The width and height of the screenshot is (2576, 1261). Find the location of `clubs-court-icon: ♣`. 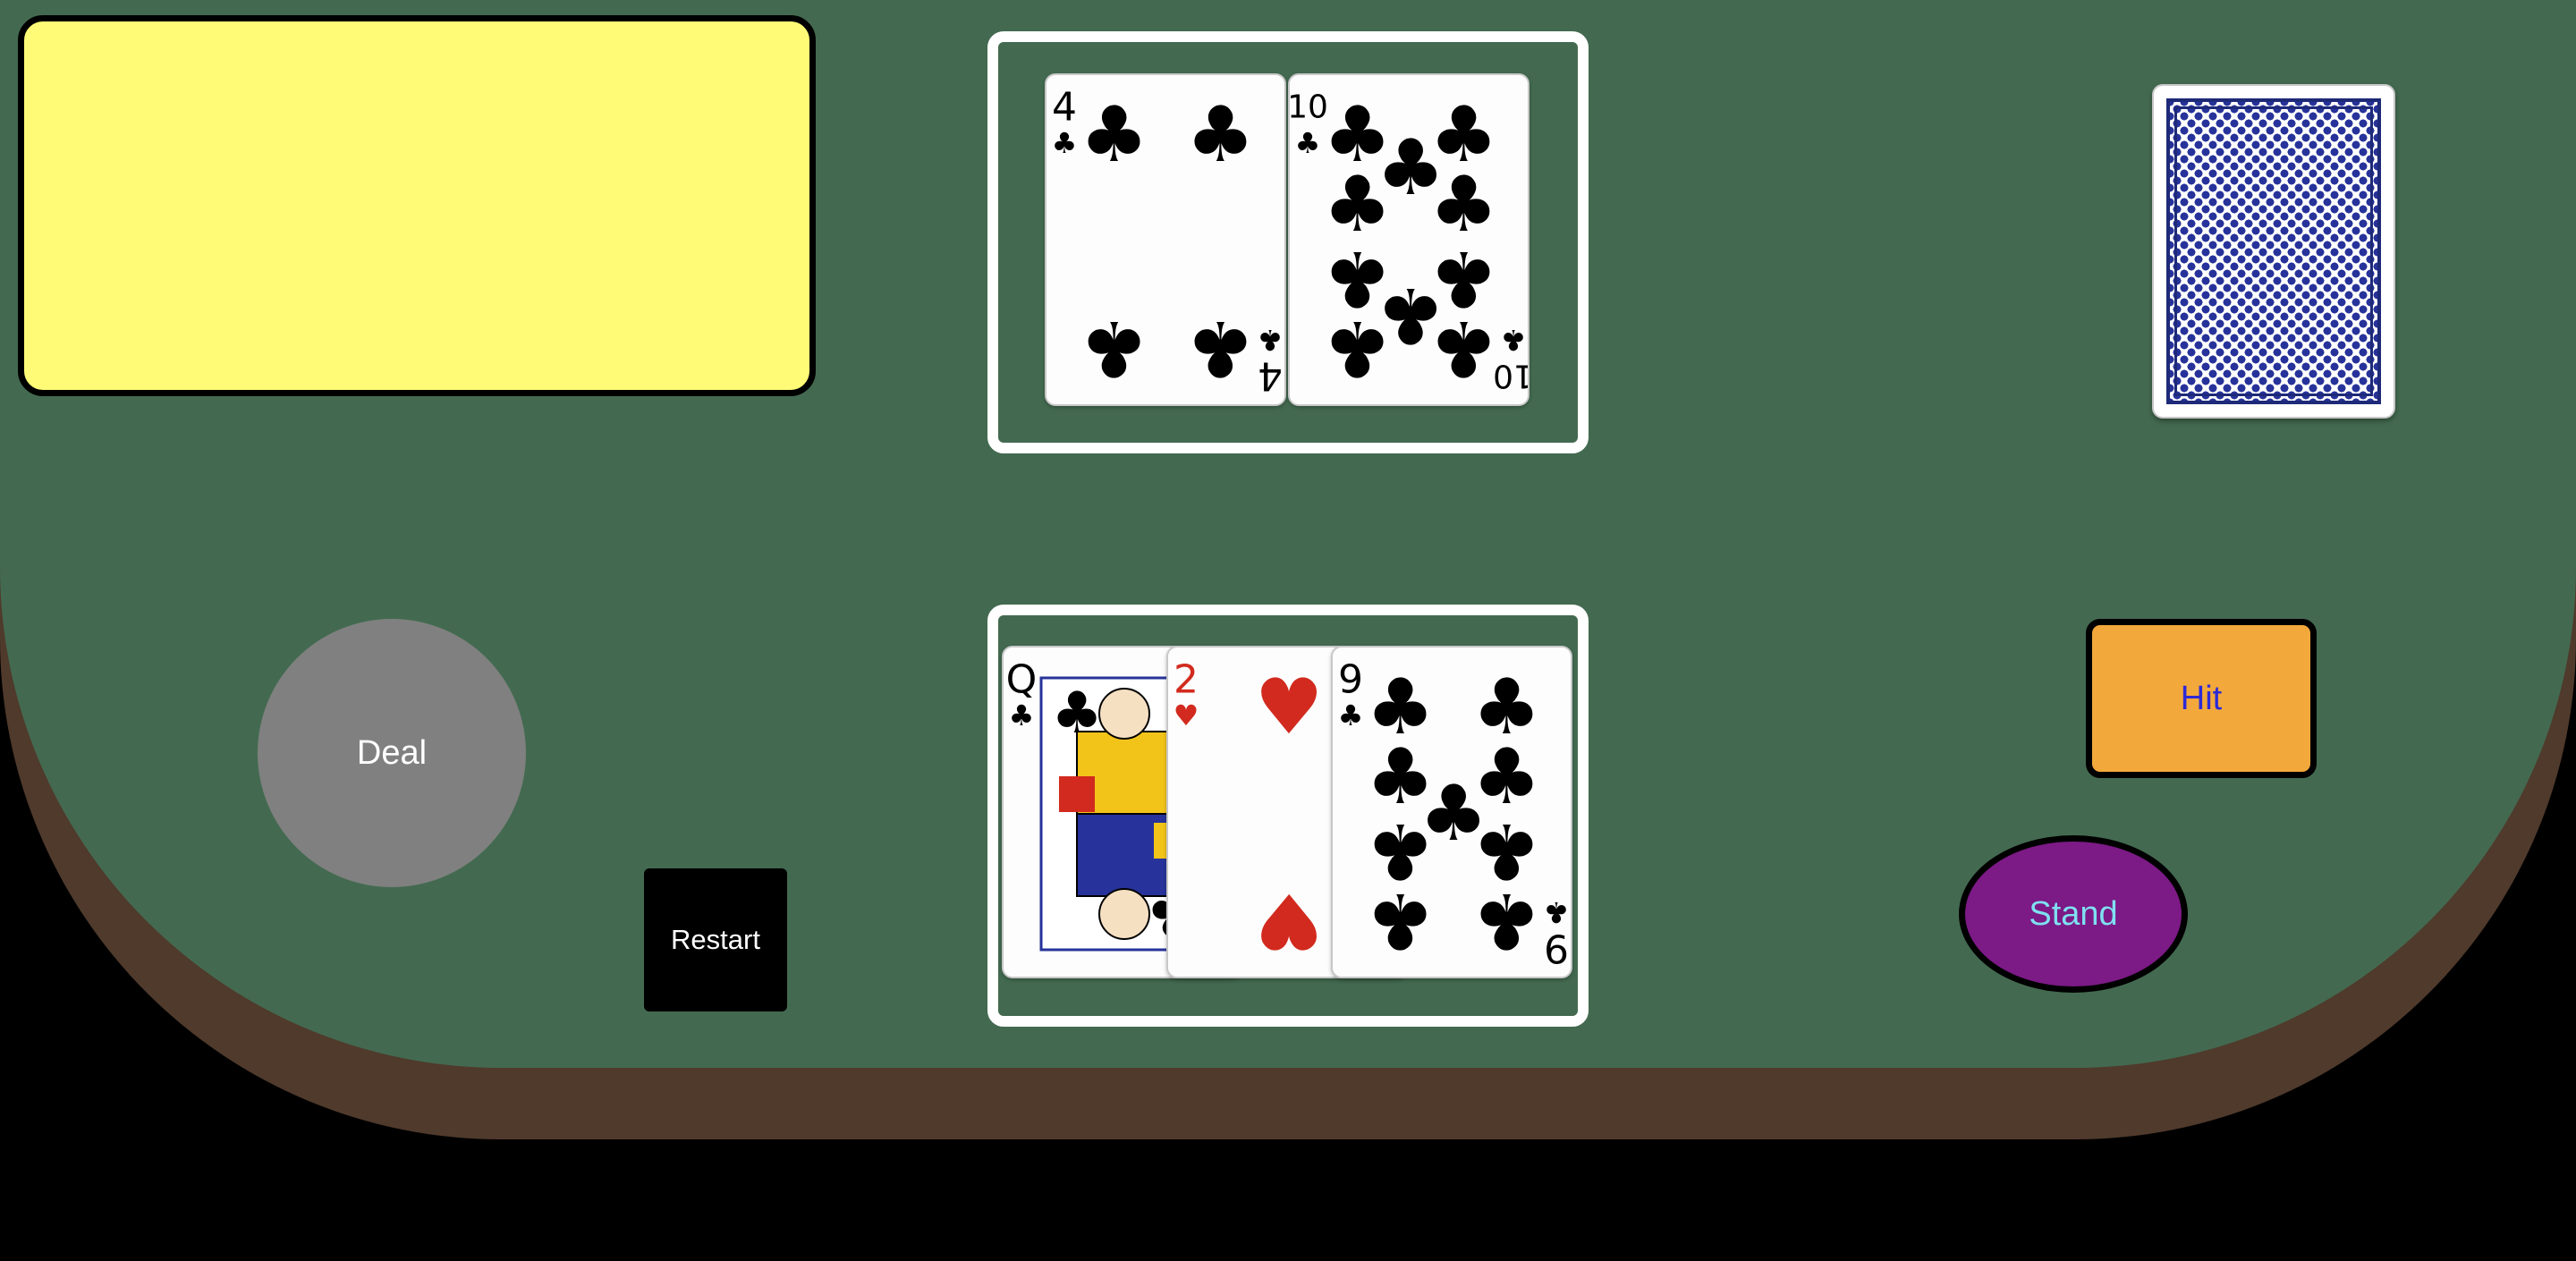

clubs-court-icon: ♣ is located at coordinates (1076, 714).